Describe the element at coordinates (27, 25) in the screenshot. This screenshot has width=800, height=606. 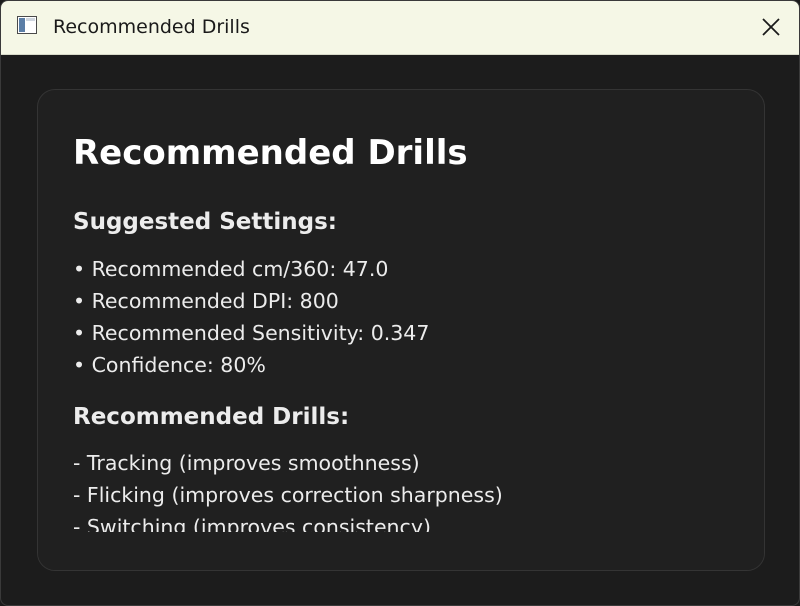
I see `app-window-icon` at that location.